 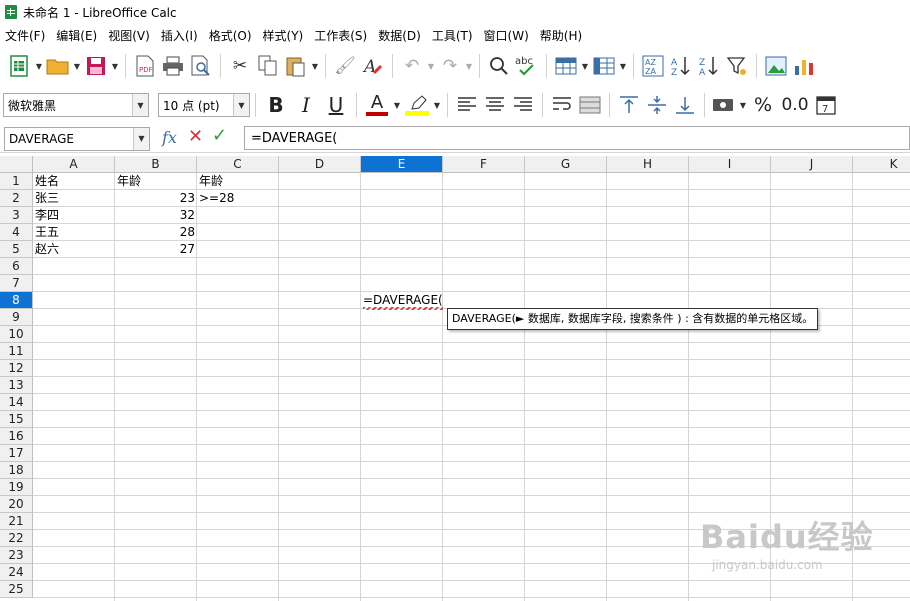 What do you see at coordinates (16, 368) in the screenshot?
I see `row-header-12: 12` at bounding box center [16, 368].